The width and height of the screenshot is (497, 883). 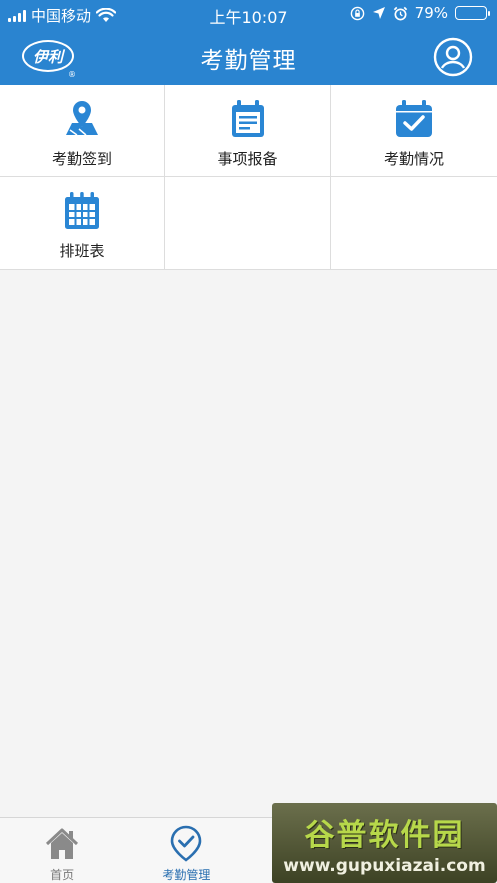 I want to click on grid-item-matter-report: 事项报备, so click(x=248, y=131).